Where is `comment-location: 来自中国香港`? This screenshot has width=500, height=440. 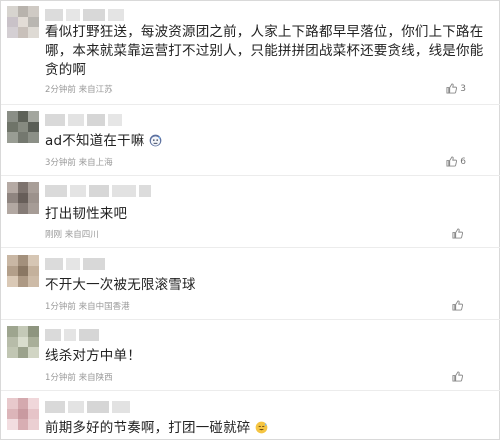 comment-location: 来自中国香港 is located at coordinates (104, 307).